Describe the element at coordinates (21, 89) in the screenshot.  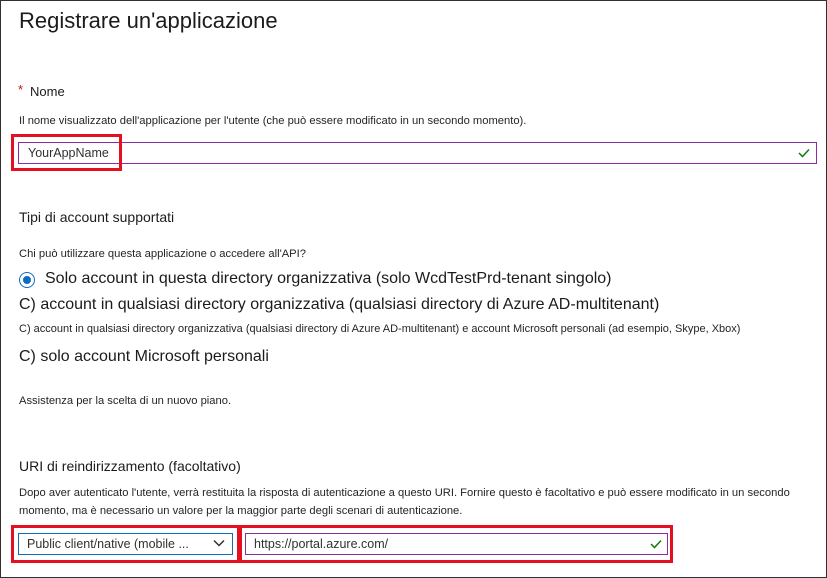
I see `required-marker: *` at that location.